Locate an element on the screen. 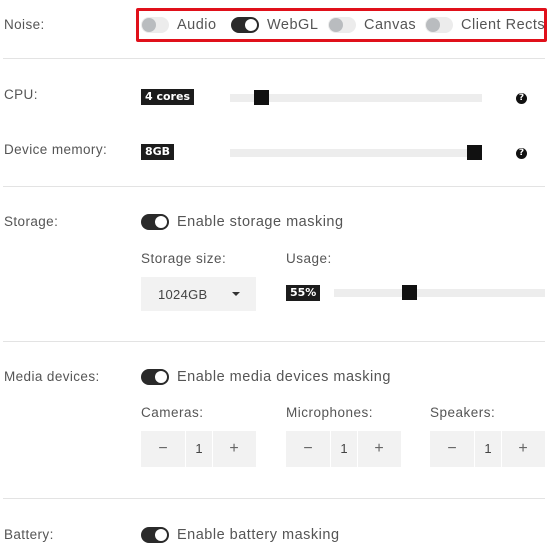 The image size is (559, 552). noise-label: Noise: is located at coordinates (24, 24).